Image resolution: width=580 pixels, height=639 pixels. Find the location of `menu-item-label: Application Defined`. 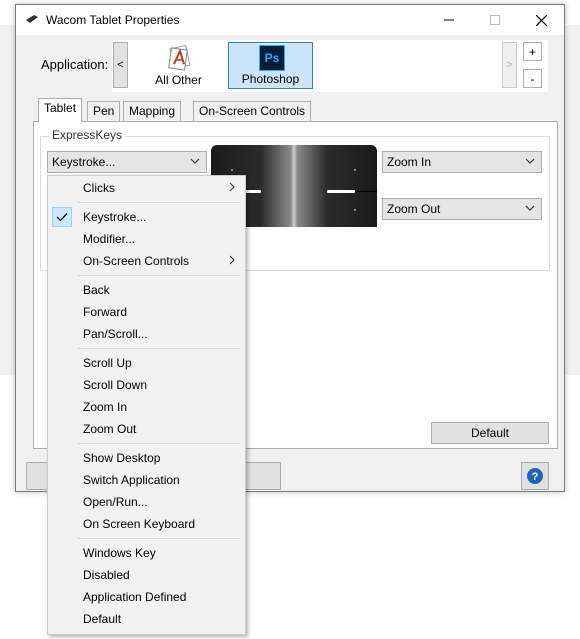

menu-item-label: Application Defined is located at coordinates (135, 597).